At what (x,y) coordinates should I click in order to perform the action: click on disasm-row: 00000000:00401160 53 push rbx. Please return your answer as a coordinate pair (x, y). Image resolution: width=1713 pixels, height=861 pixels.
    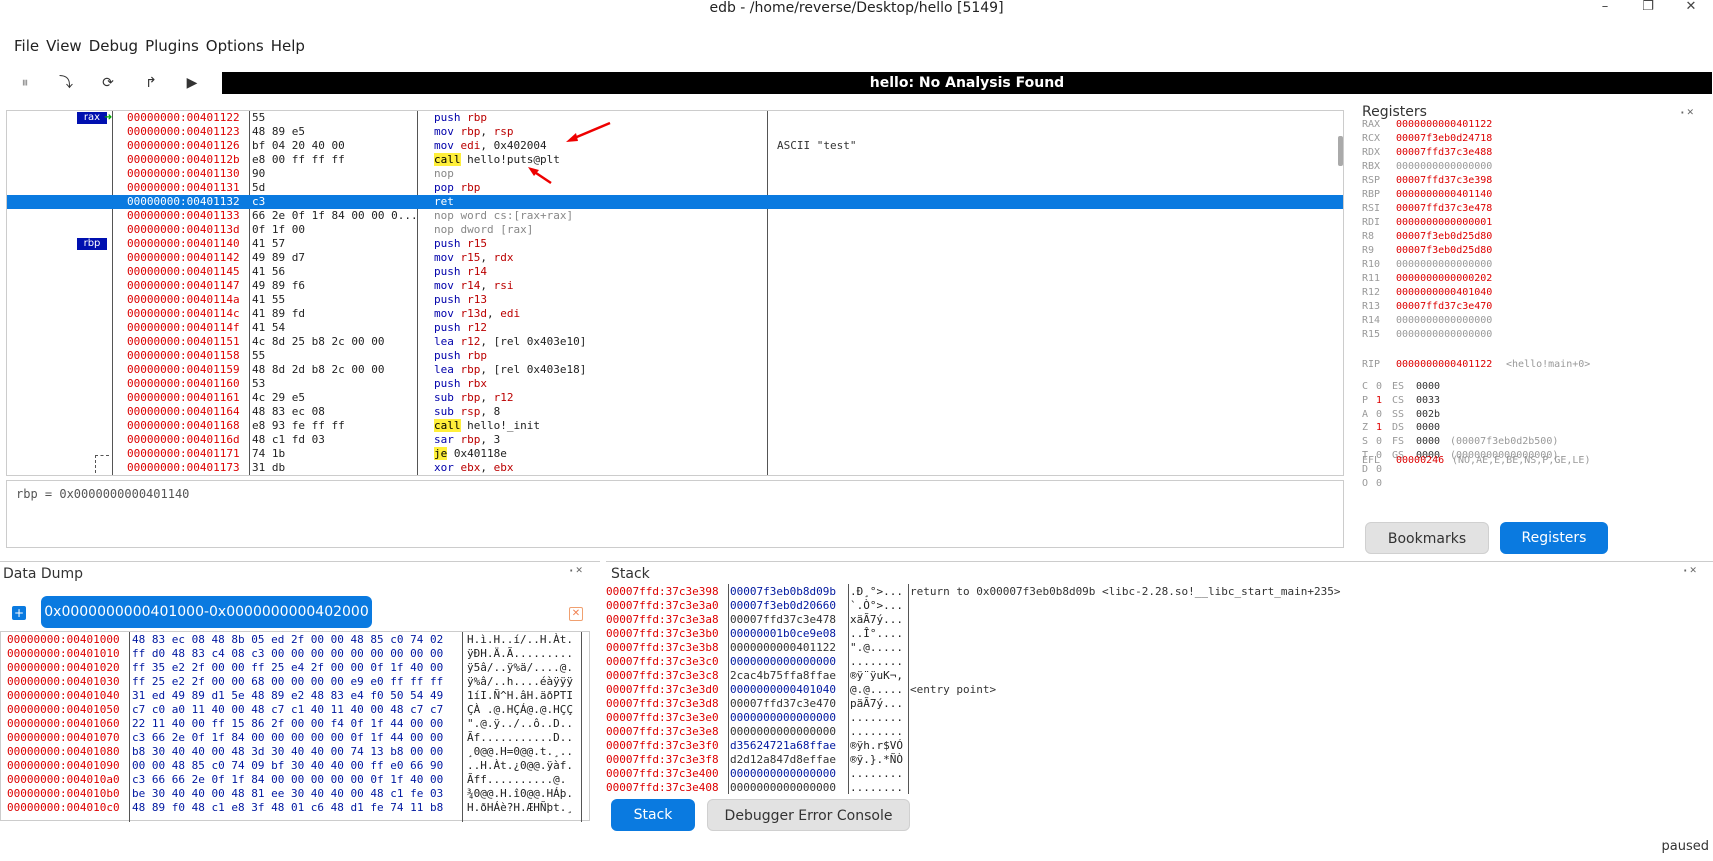
    Looking at the image, I should click on (675, 384).